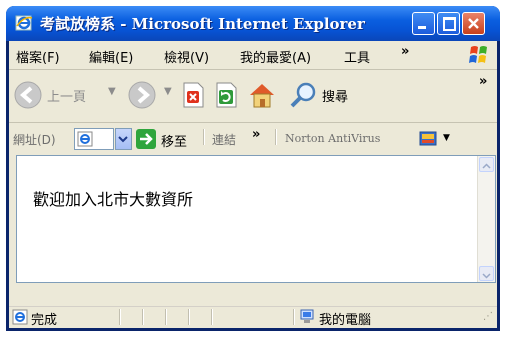  I want to click on norton-dropdown-icon: ▼, so click(446, 138).